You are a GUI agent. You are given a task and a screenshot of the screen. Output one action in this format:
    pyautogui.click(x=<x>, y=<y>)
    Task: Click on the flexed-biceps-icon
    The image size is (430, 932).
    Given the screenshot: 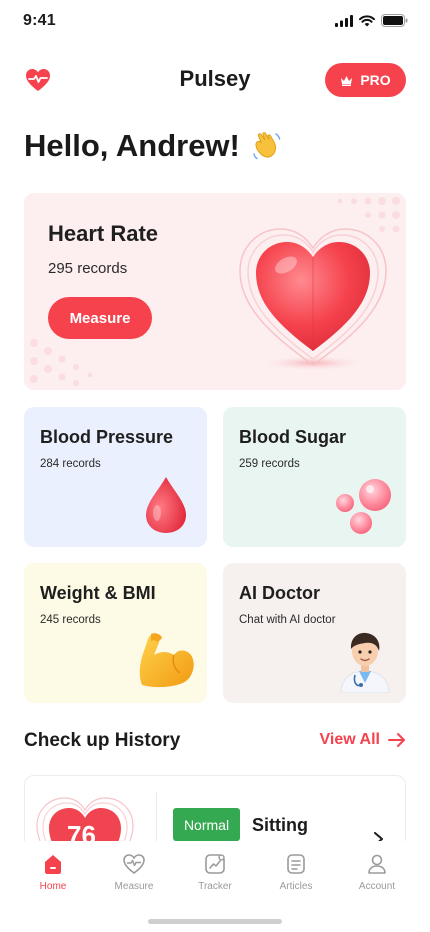 What is the action you would take?
    pyautogui.click(x=166, y=660)
    